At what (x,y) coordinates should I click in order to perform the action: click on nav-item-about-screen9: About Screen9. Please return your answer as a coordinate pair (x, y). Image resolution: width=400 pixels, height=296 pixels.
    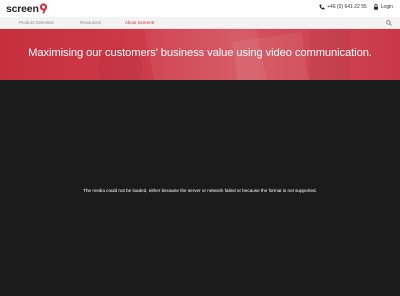
    Looking at the image, I should click on (139, 22).